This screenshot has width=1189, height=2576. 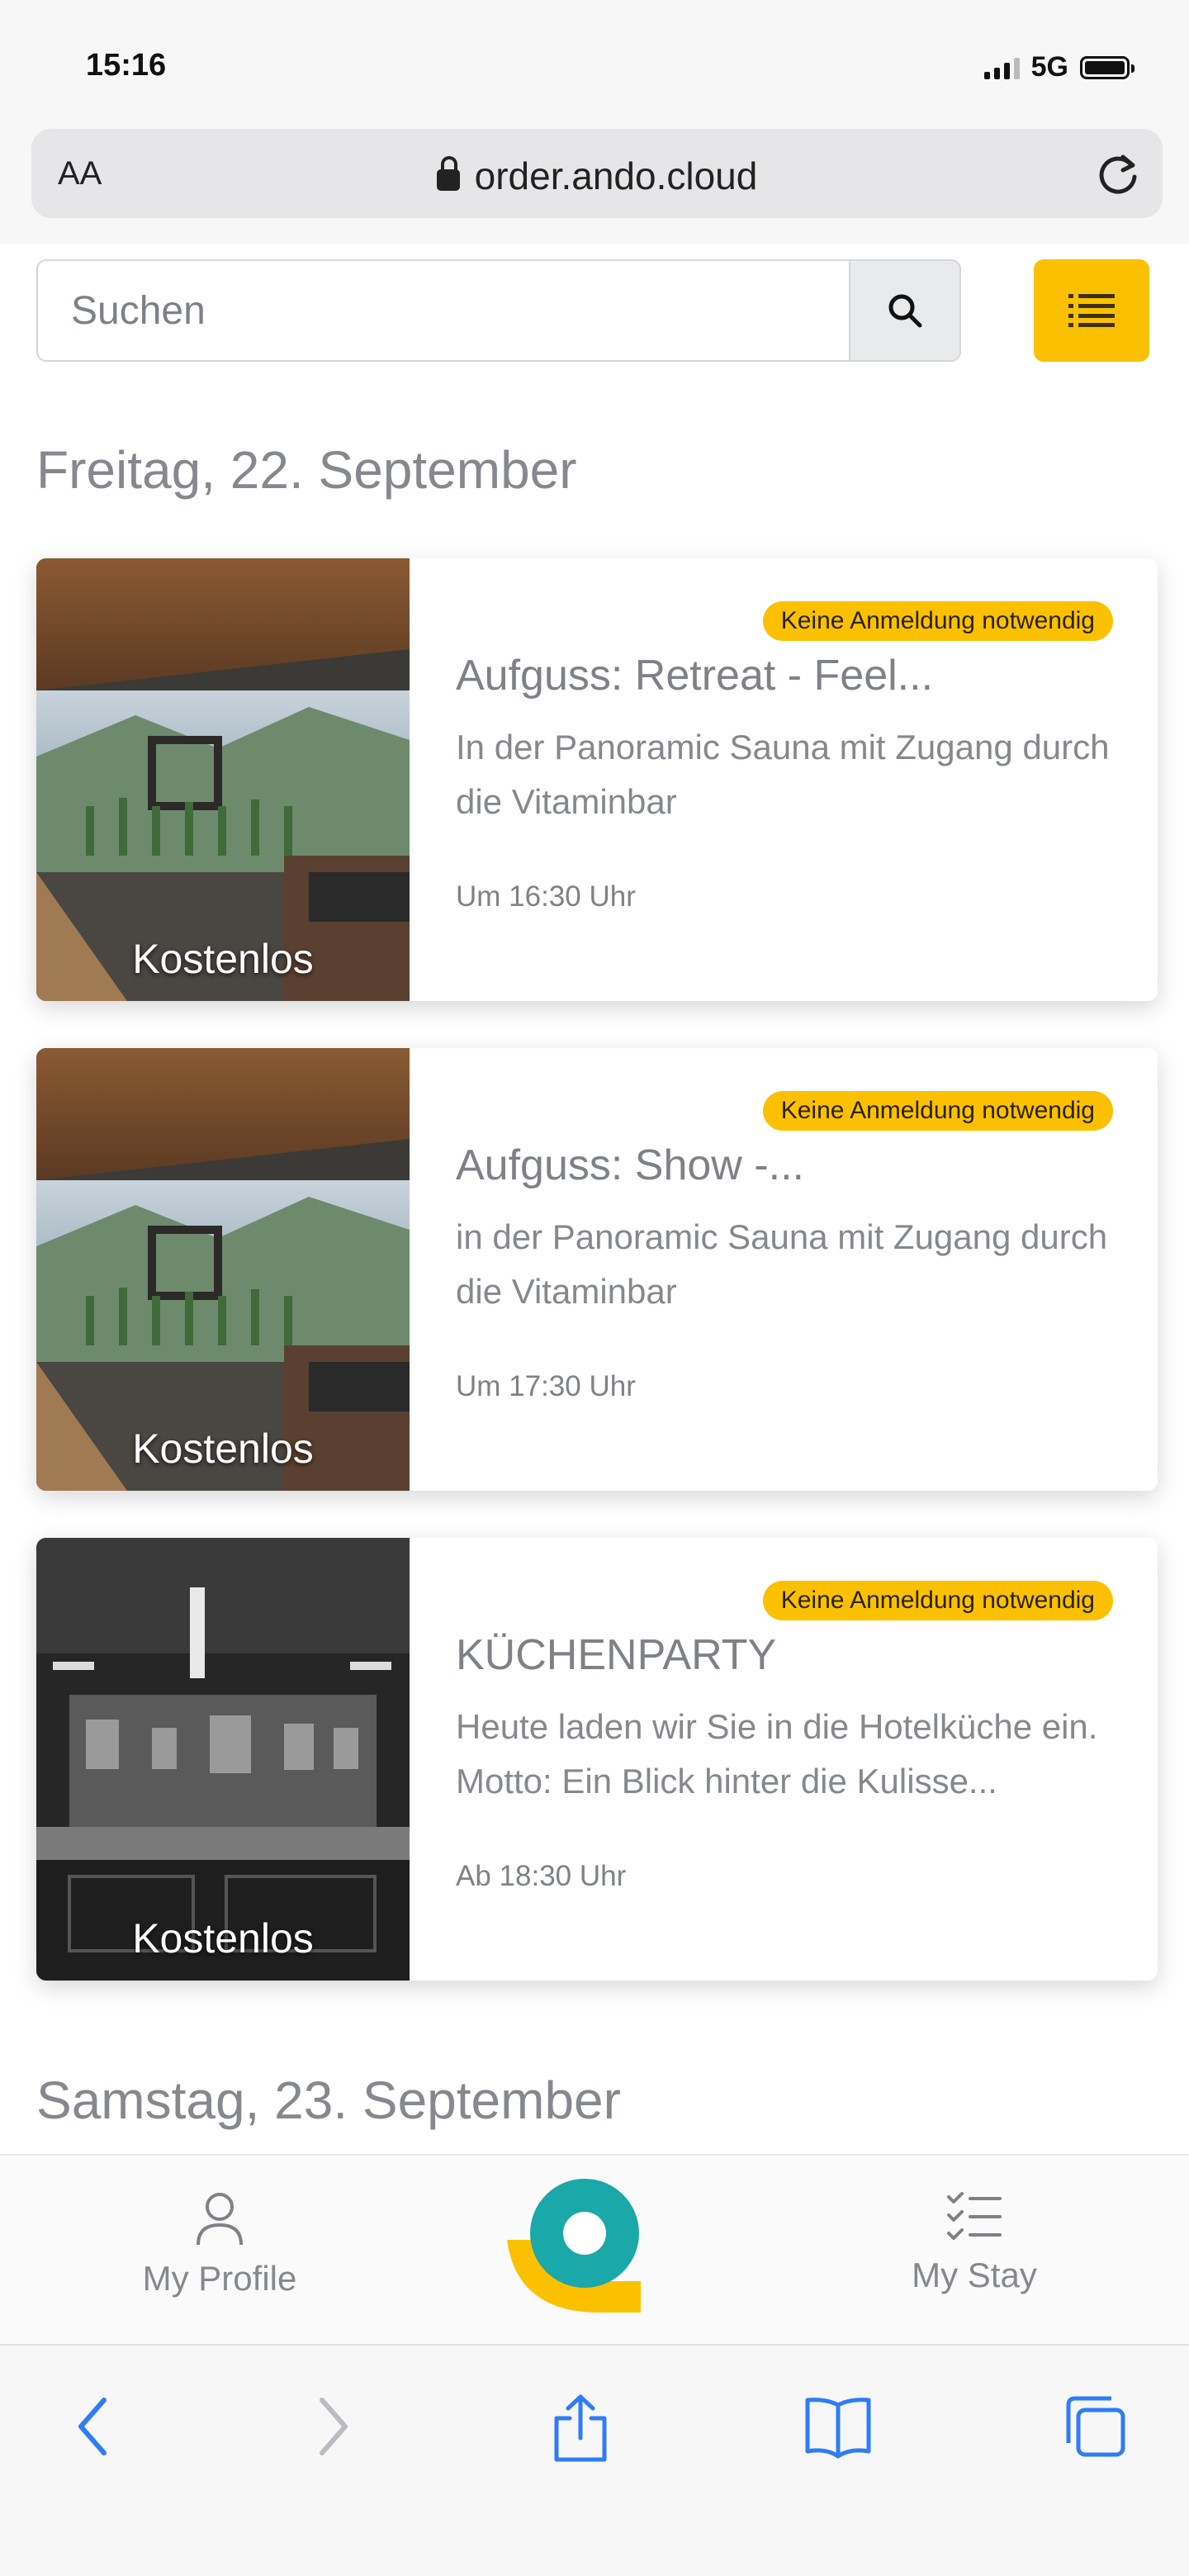 I want to click on back-button, so click(x=93, y=2428).